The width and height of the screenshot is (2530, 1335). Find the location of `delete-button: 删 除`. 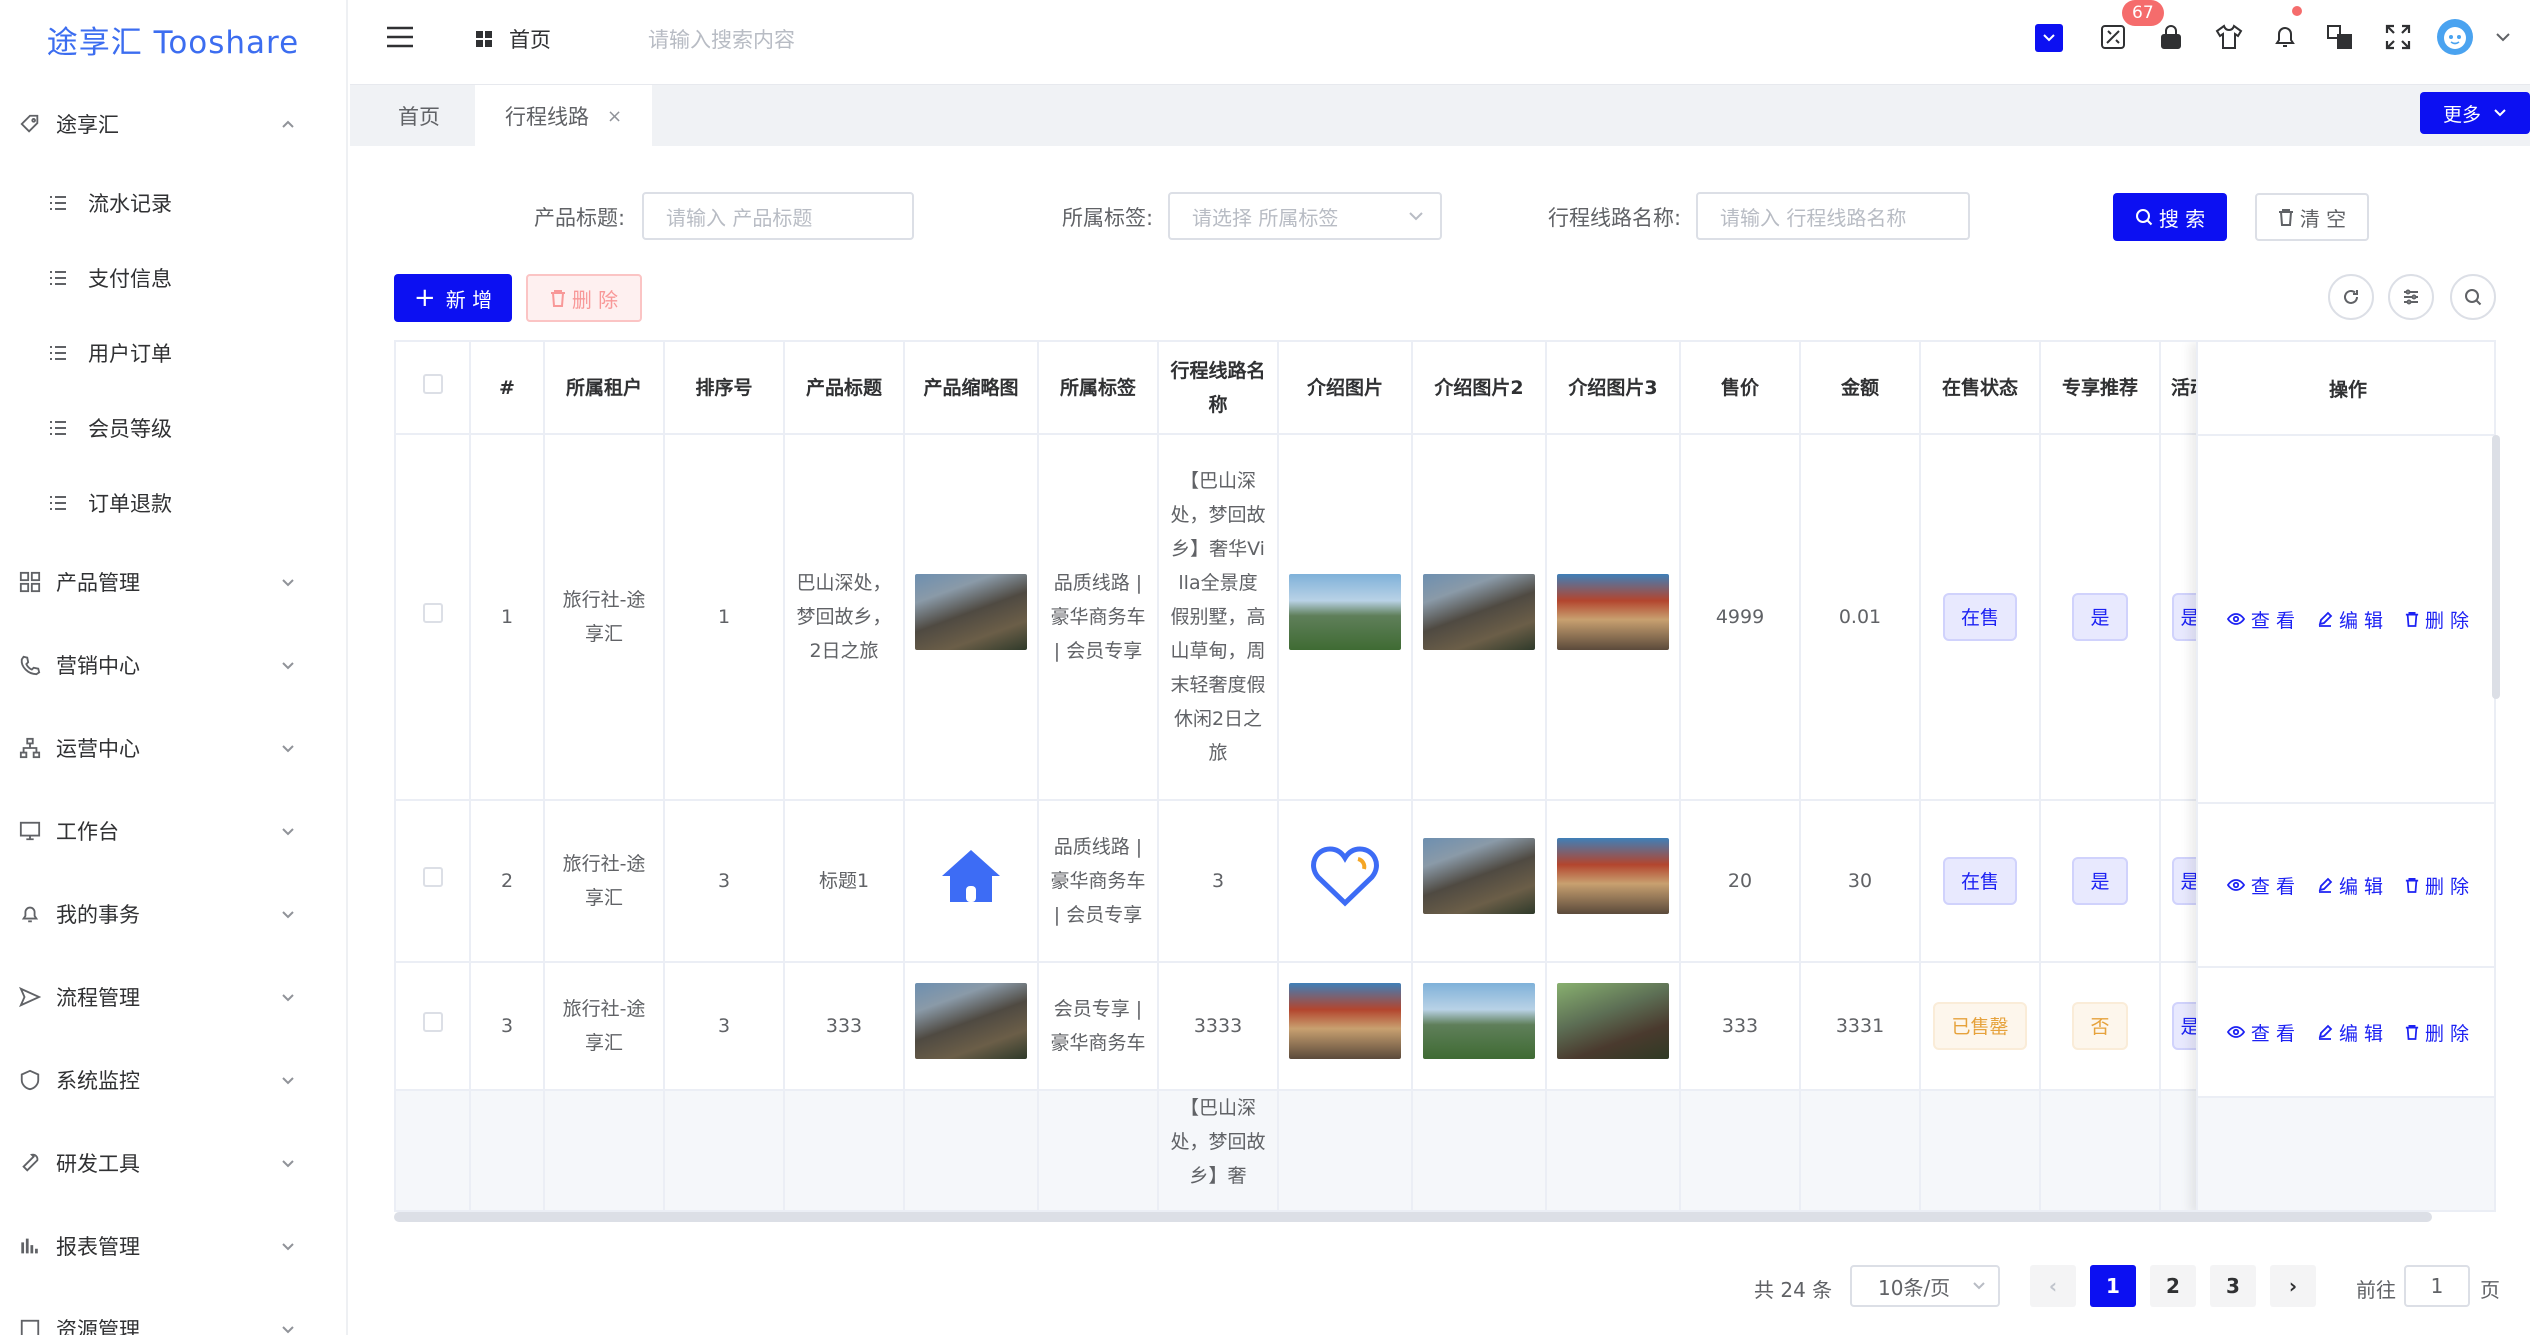

delete-button: 删 除 is located at coordinates (584, 298).